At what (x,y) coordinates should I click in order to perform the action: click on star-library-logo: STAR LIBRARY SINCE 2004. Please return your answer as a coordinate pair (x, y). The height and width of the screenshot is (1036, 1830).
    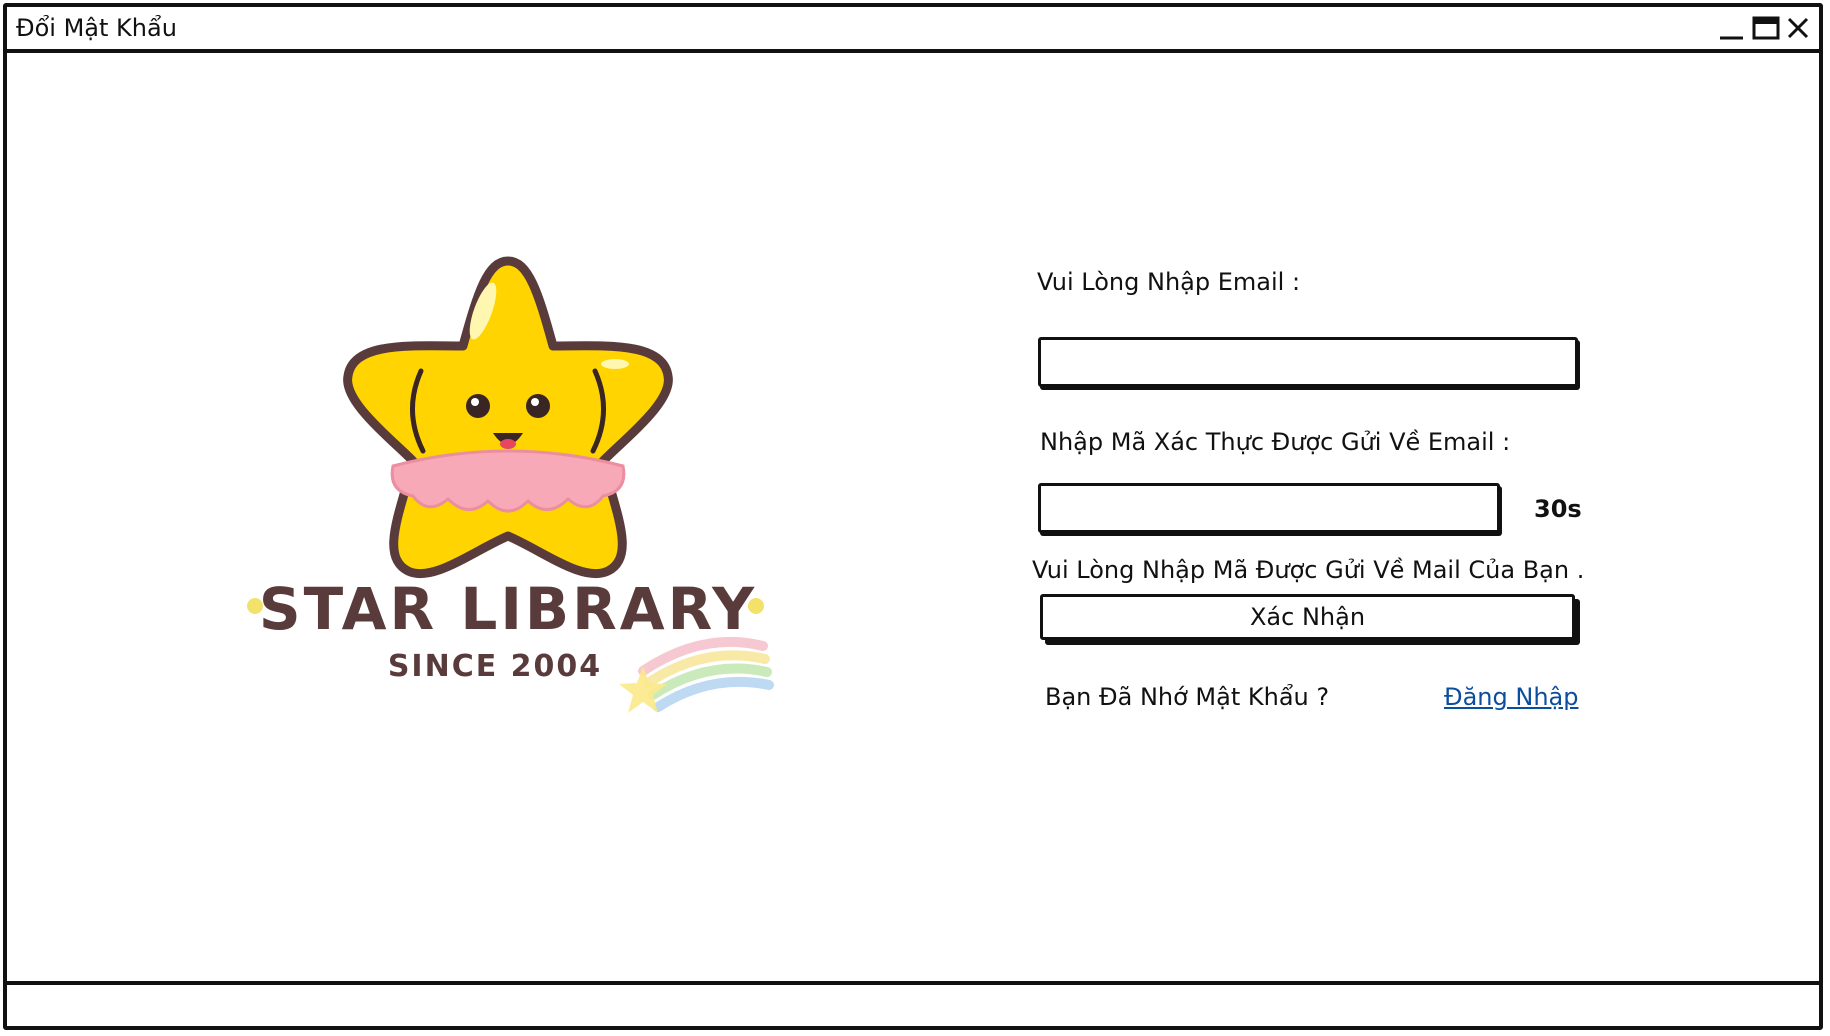
    Looking at the image, I should click on (510, 484).